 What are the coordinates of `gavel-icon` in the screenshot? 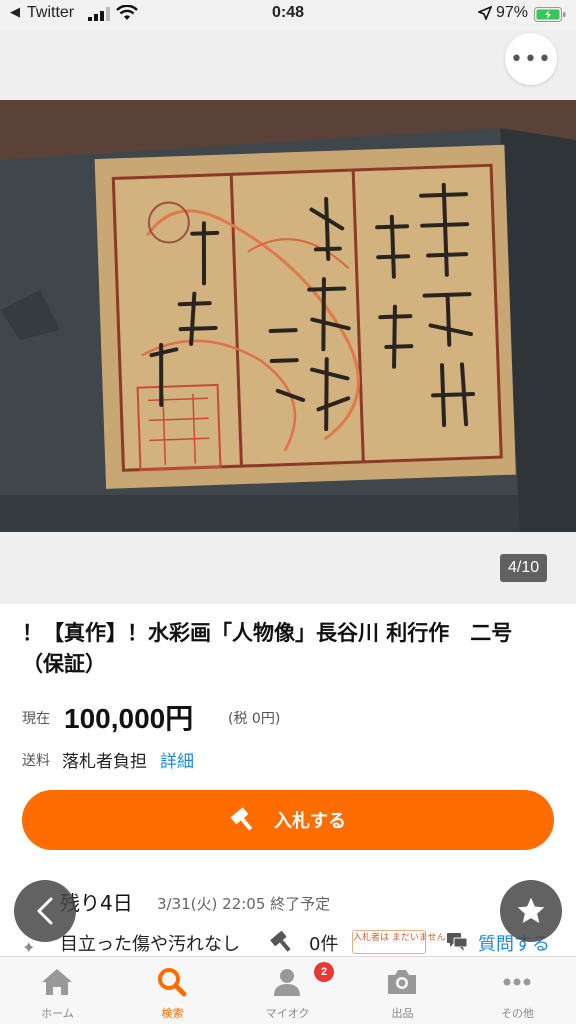 It's located at (241, 819).